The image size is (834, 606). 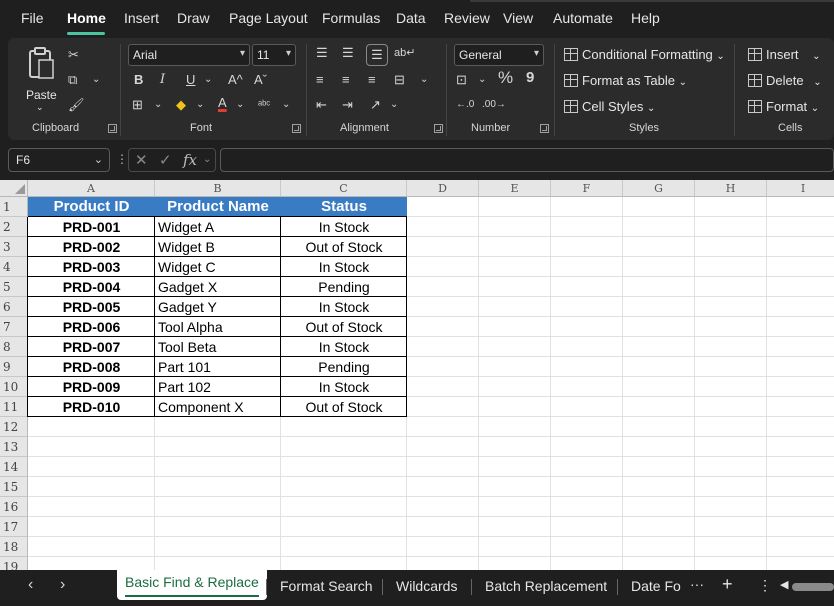 What do you see at coordinates (296, 128) in the screenshot?
I see `font-launcher-icon` at bounding box center [296, 128].